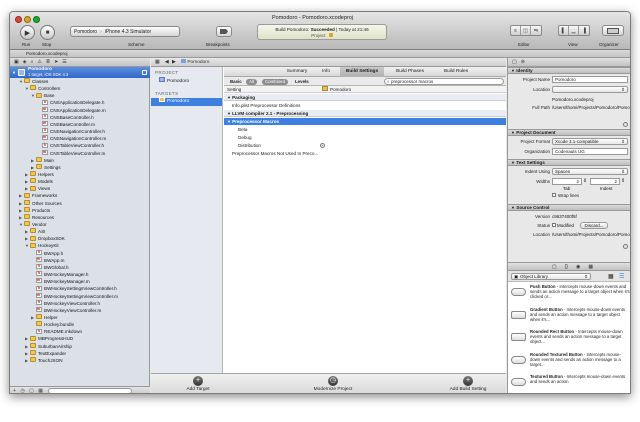  Describe the element at coordinates (36, 360) in the screenshot. I see `navigator-item: ▶ TouchJSON` at that location.